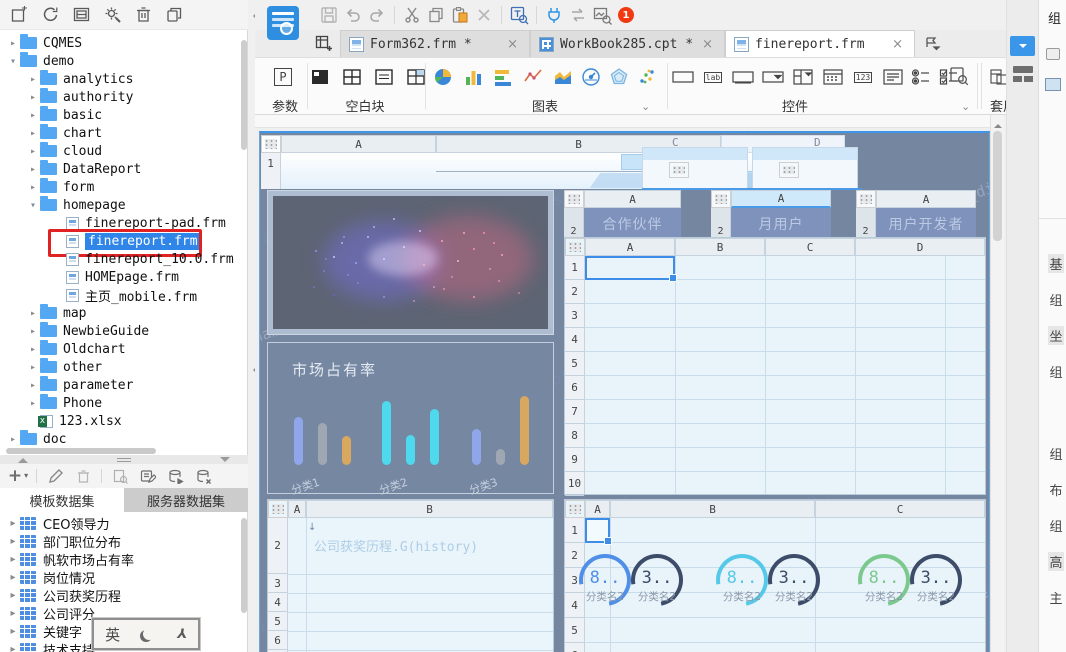 The height and width of the screenshot is (652, 1066). Describe the element at coordinates (574, 460) in the screenshot. I see `row-header: 9` at that location.